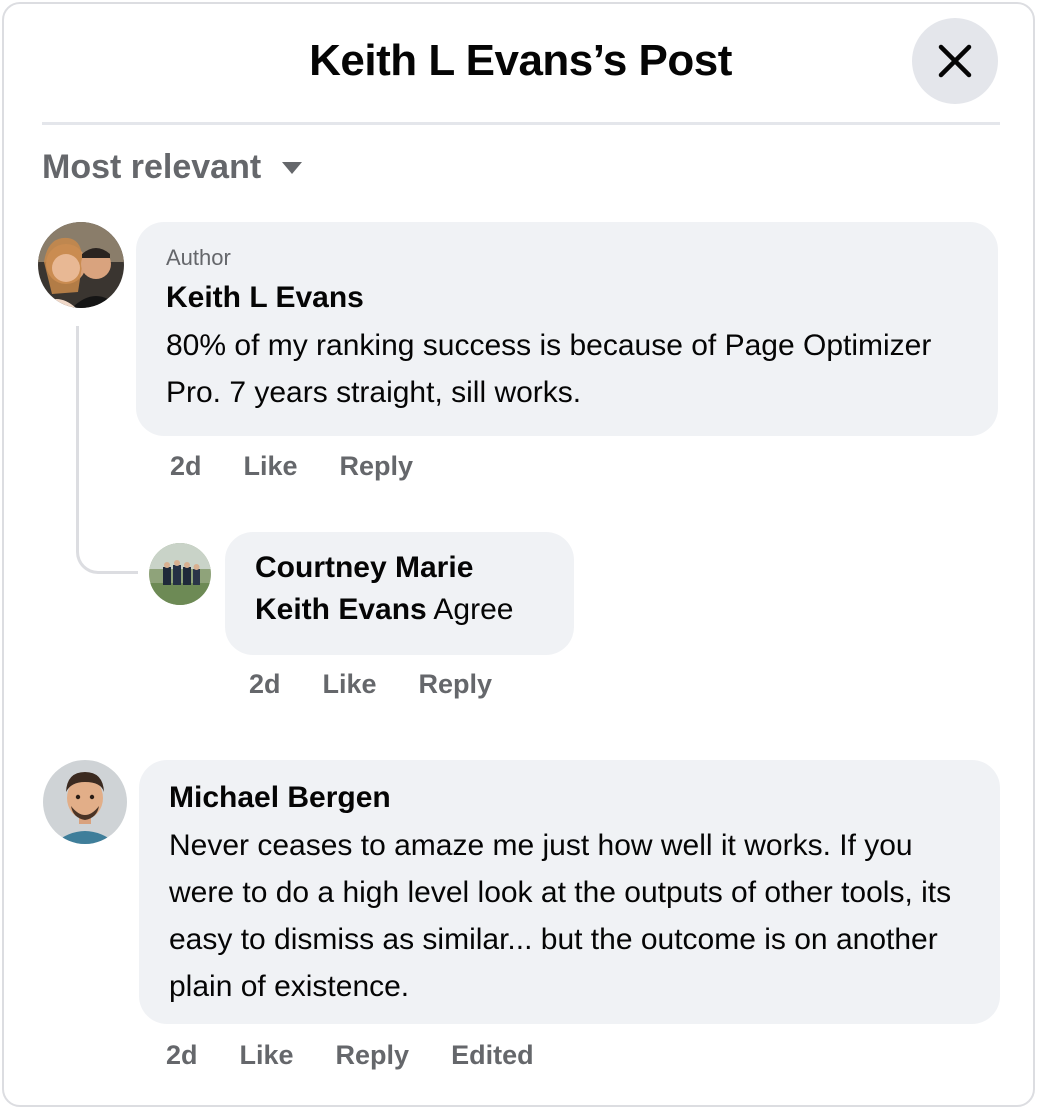 This screenshot has width=1041, height=1113. I want to click on comment-body: Agree, so click(473, 609).